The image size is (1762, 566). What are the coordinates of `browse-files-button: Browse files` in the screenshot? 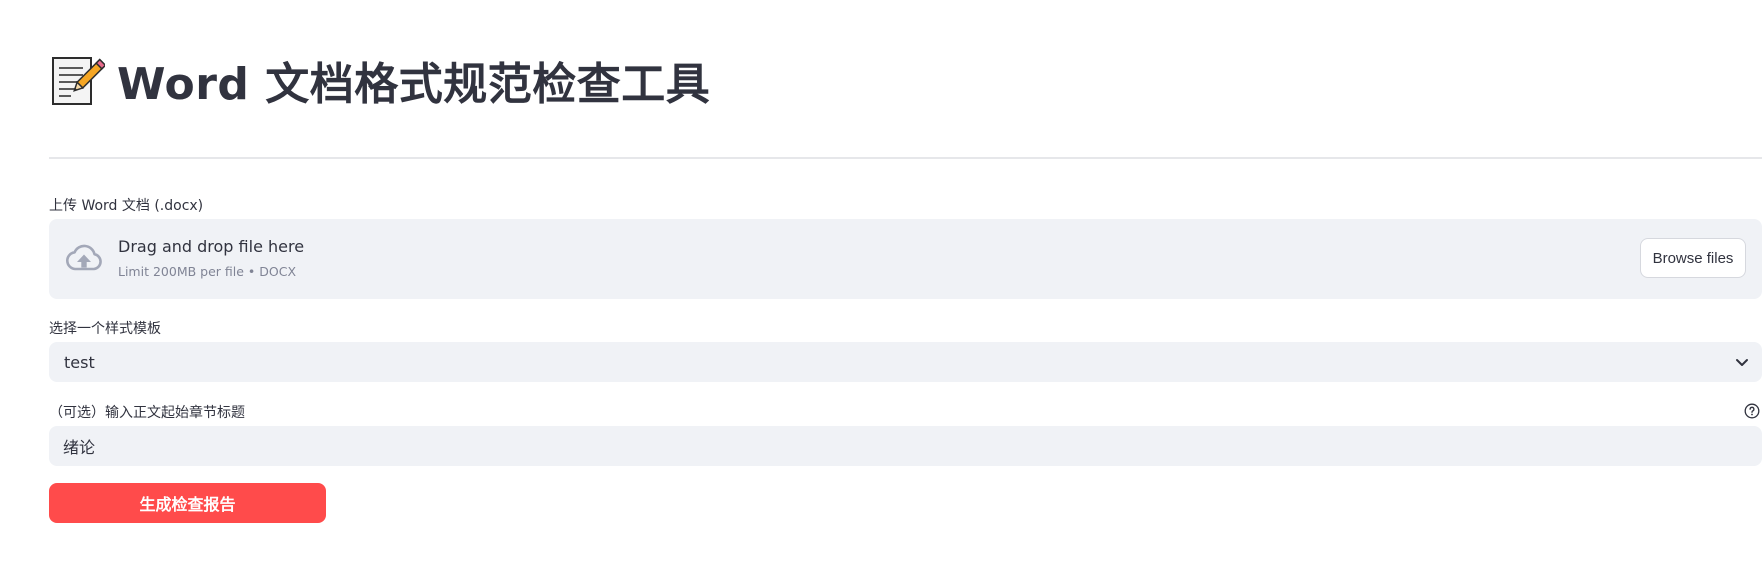 It's located at (1693, 258).